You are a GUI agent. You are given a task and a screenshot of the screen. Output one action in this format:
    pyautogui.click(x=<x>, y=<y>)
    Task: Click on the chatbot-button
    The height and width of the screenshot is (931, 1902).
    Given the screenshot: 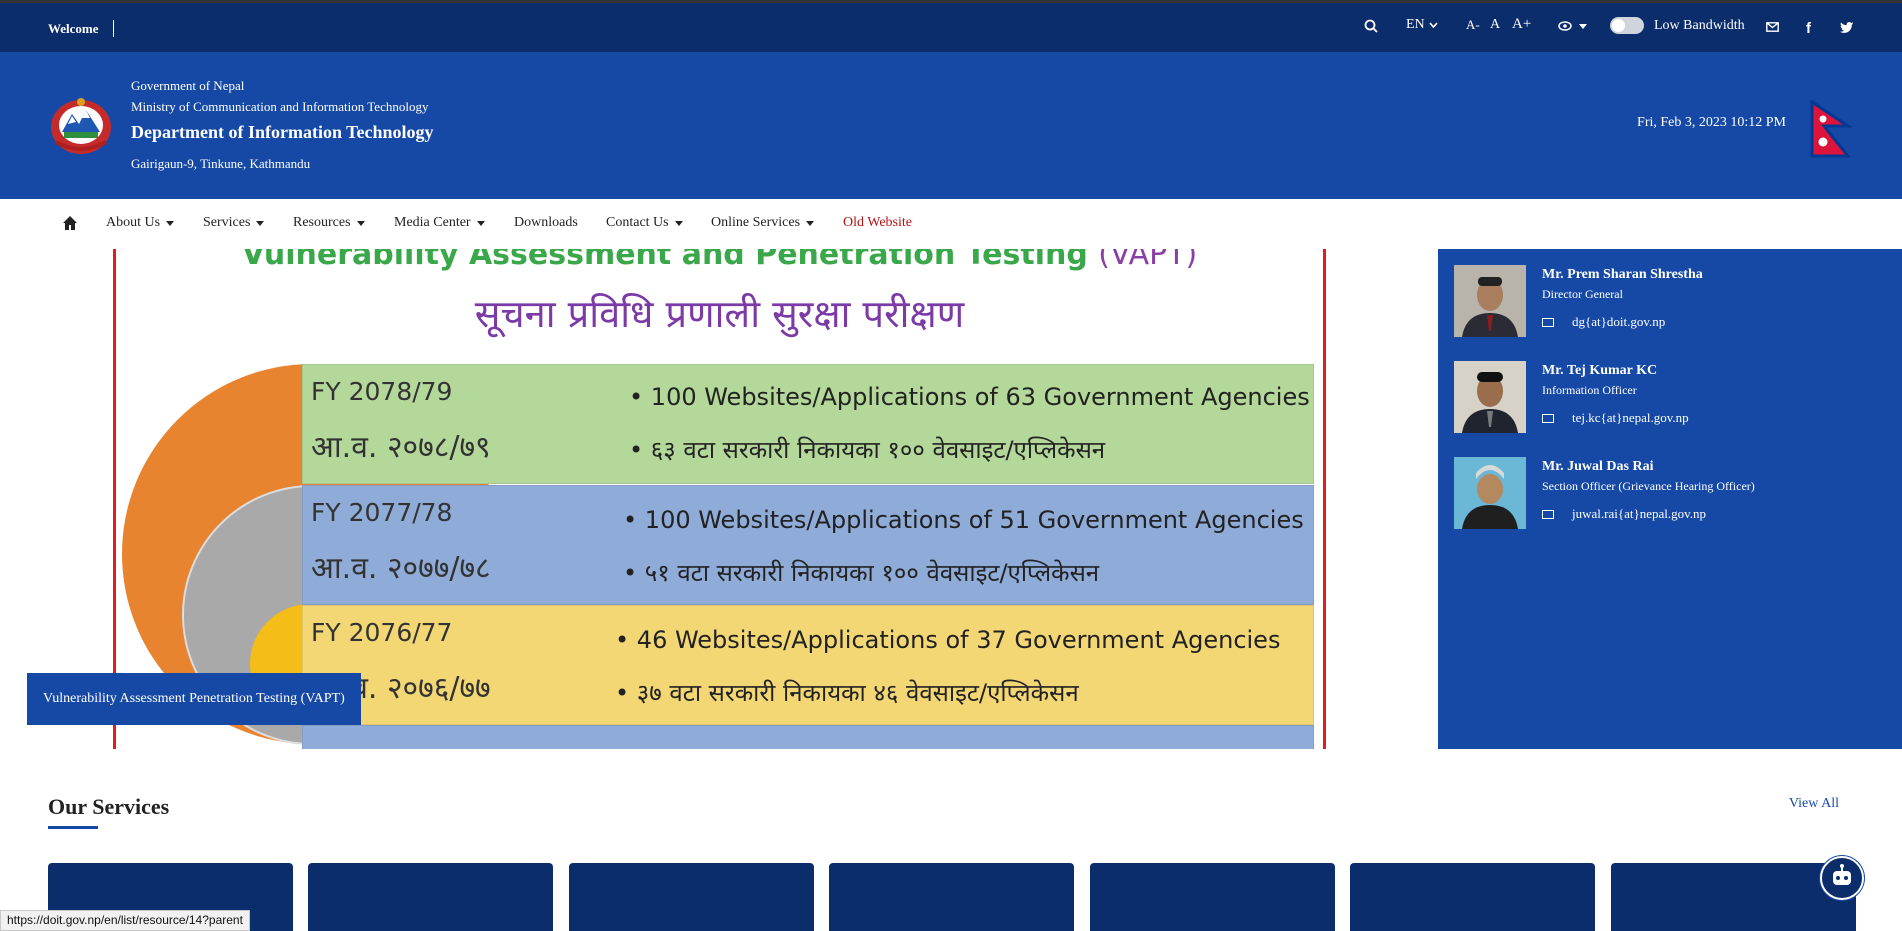 What is the action you would take?
    pyautogui.click(x=1842, y=878)
    